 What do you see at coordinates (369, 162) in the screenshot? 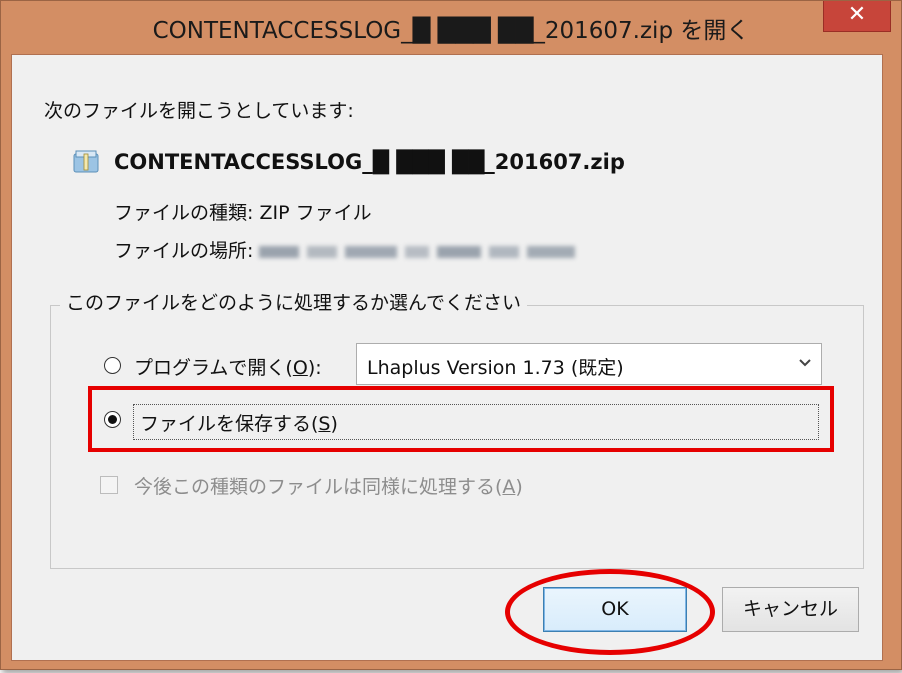
I see `file-name: CONTENTACCESSLOG_█ ███ ██_201607.zip` at bounding box center [369, 162].